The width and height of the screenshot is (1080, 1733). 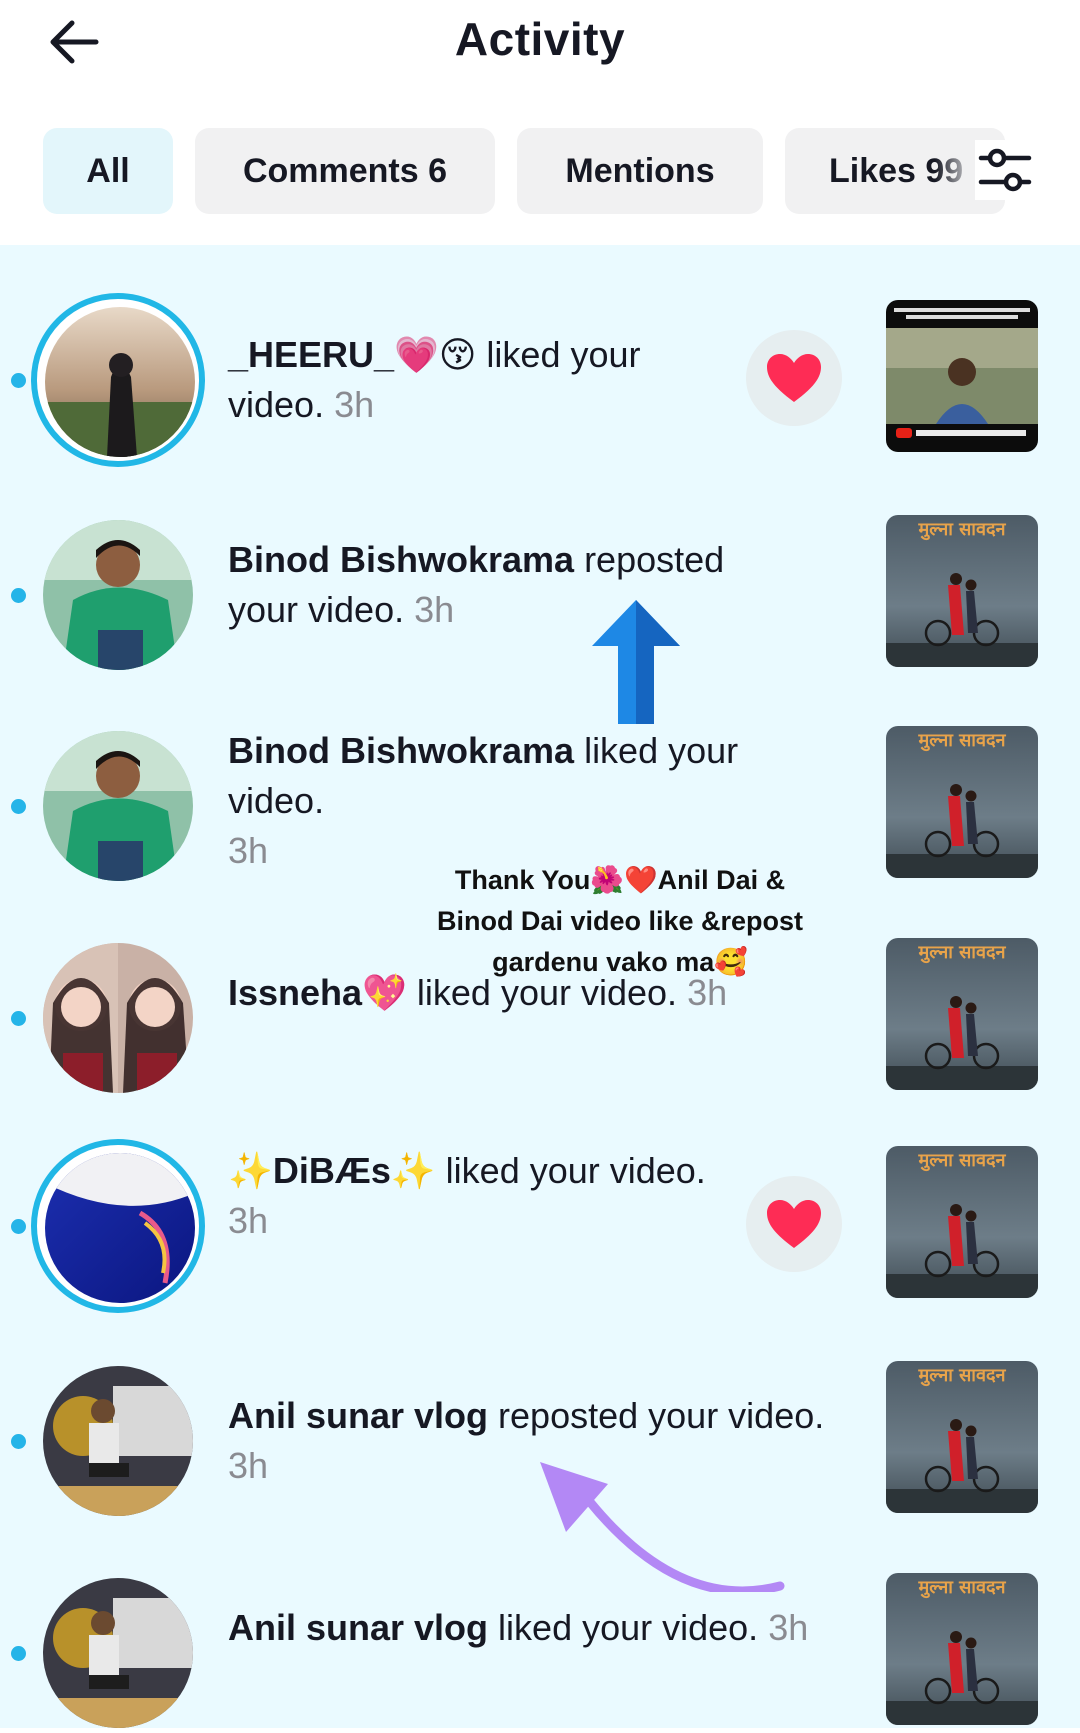 I want to click on notification-text: Anil sunar vlog liked your video. 3h, so click(x=538, y=1628).